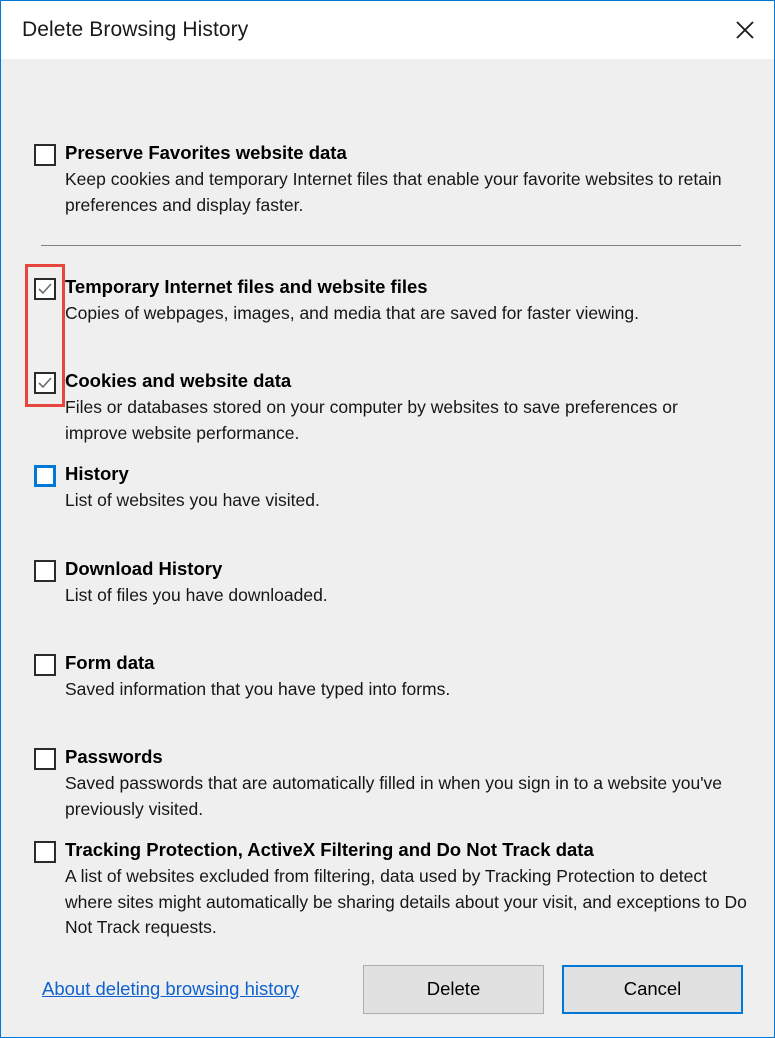 This screenshot has width=775, height=1038. What do you see at coordinates (453, 989) in the screenshot?
I see `delete-button: Delete` at bounding box center [453, 989].